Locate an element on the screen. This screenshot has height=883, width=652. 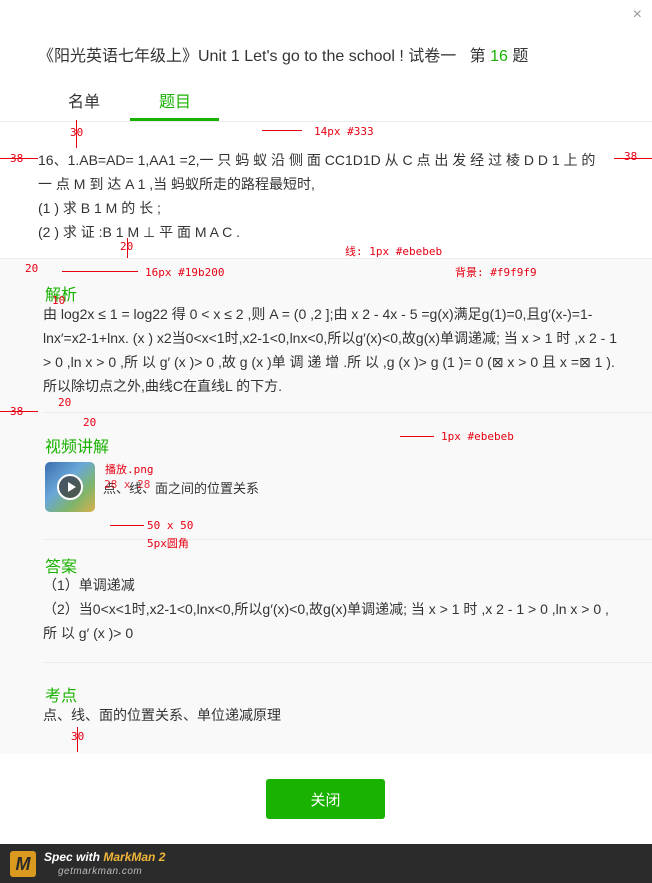
active-tab-indicator is located at coordinates (174, 119).